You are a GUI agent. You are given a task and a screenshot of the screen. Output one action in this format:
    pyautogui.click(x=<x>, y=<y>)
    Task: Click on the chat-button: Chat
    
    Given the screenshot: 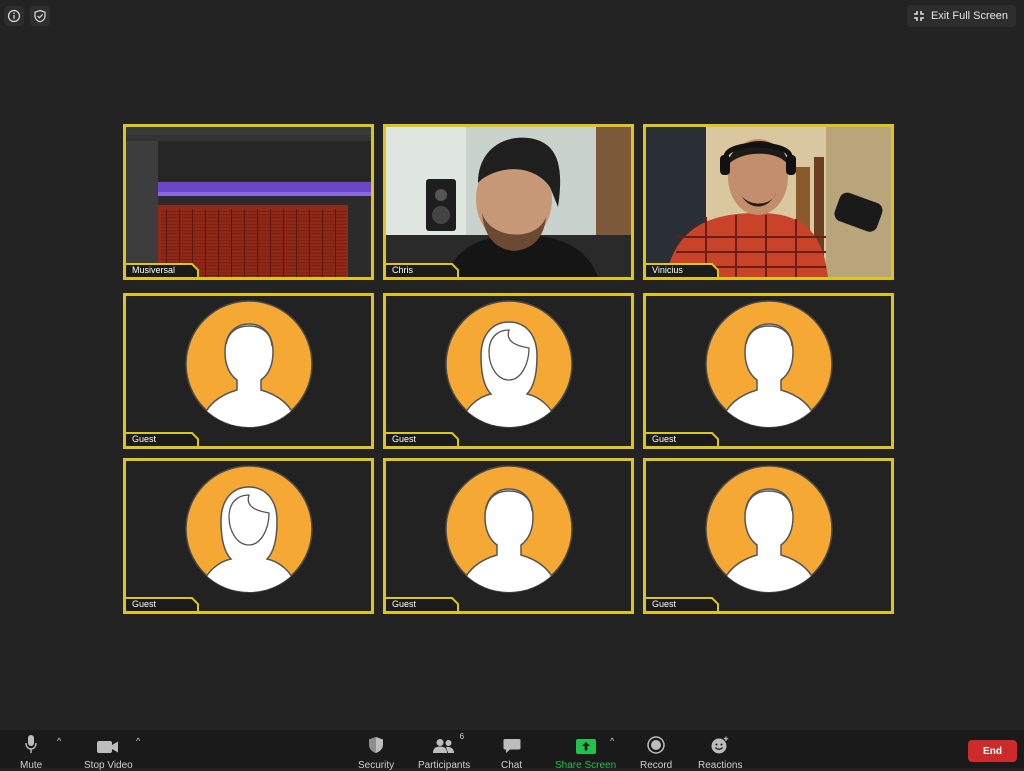 What is the action you would take?
    pyautogui.click(x=511, y=752)
    